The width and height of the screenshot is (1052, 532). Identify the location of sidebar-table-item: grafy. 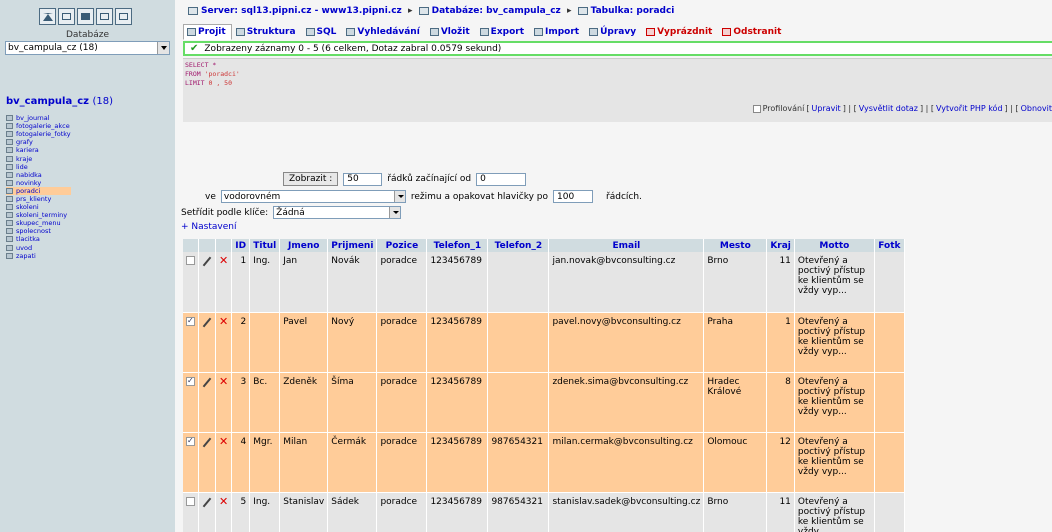
(38, 142).